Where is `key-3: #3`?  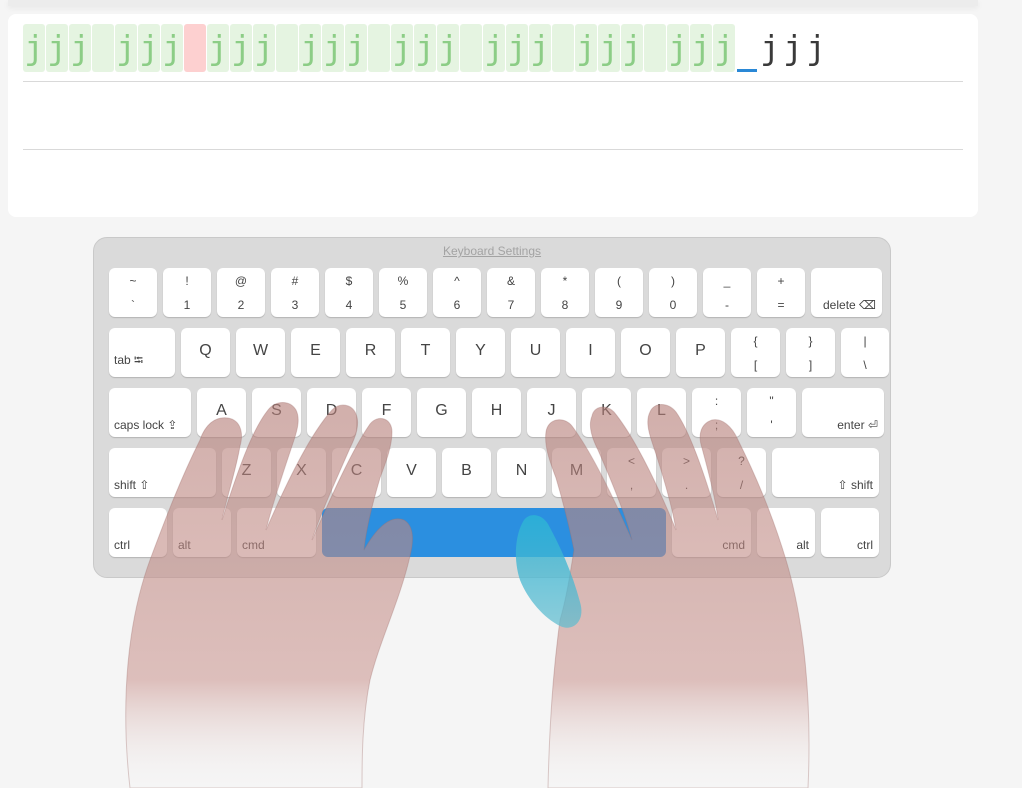 key-3: #3 is located at coordinates (295, 292).